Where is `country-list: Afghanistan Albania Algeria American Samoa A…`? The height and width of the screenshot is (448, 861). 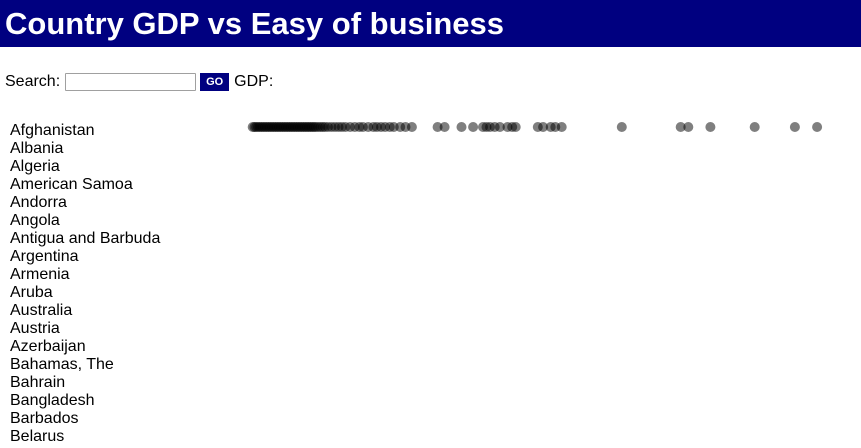
country-list: Afghanistan Albania Algeria American Samoa A… is located at coordinates (85, 284).